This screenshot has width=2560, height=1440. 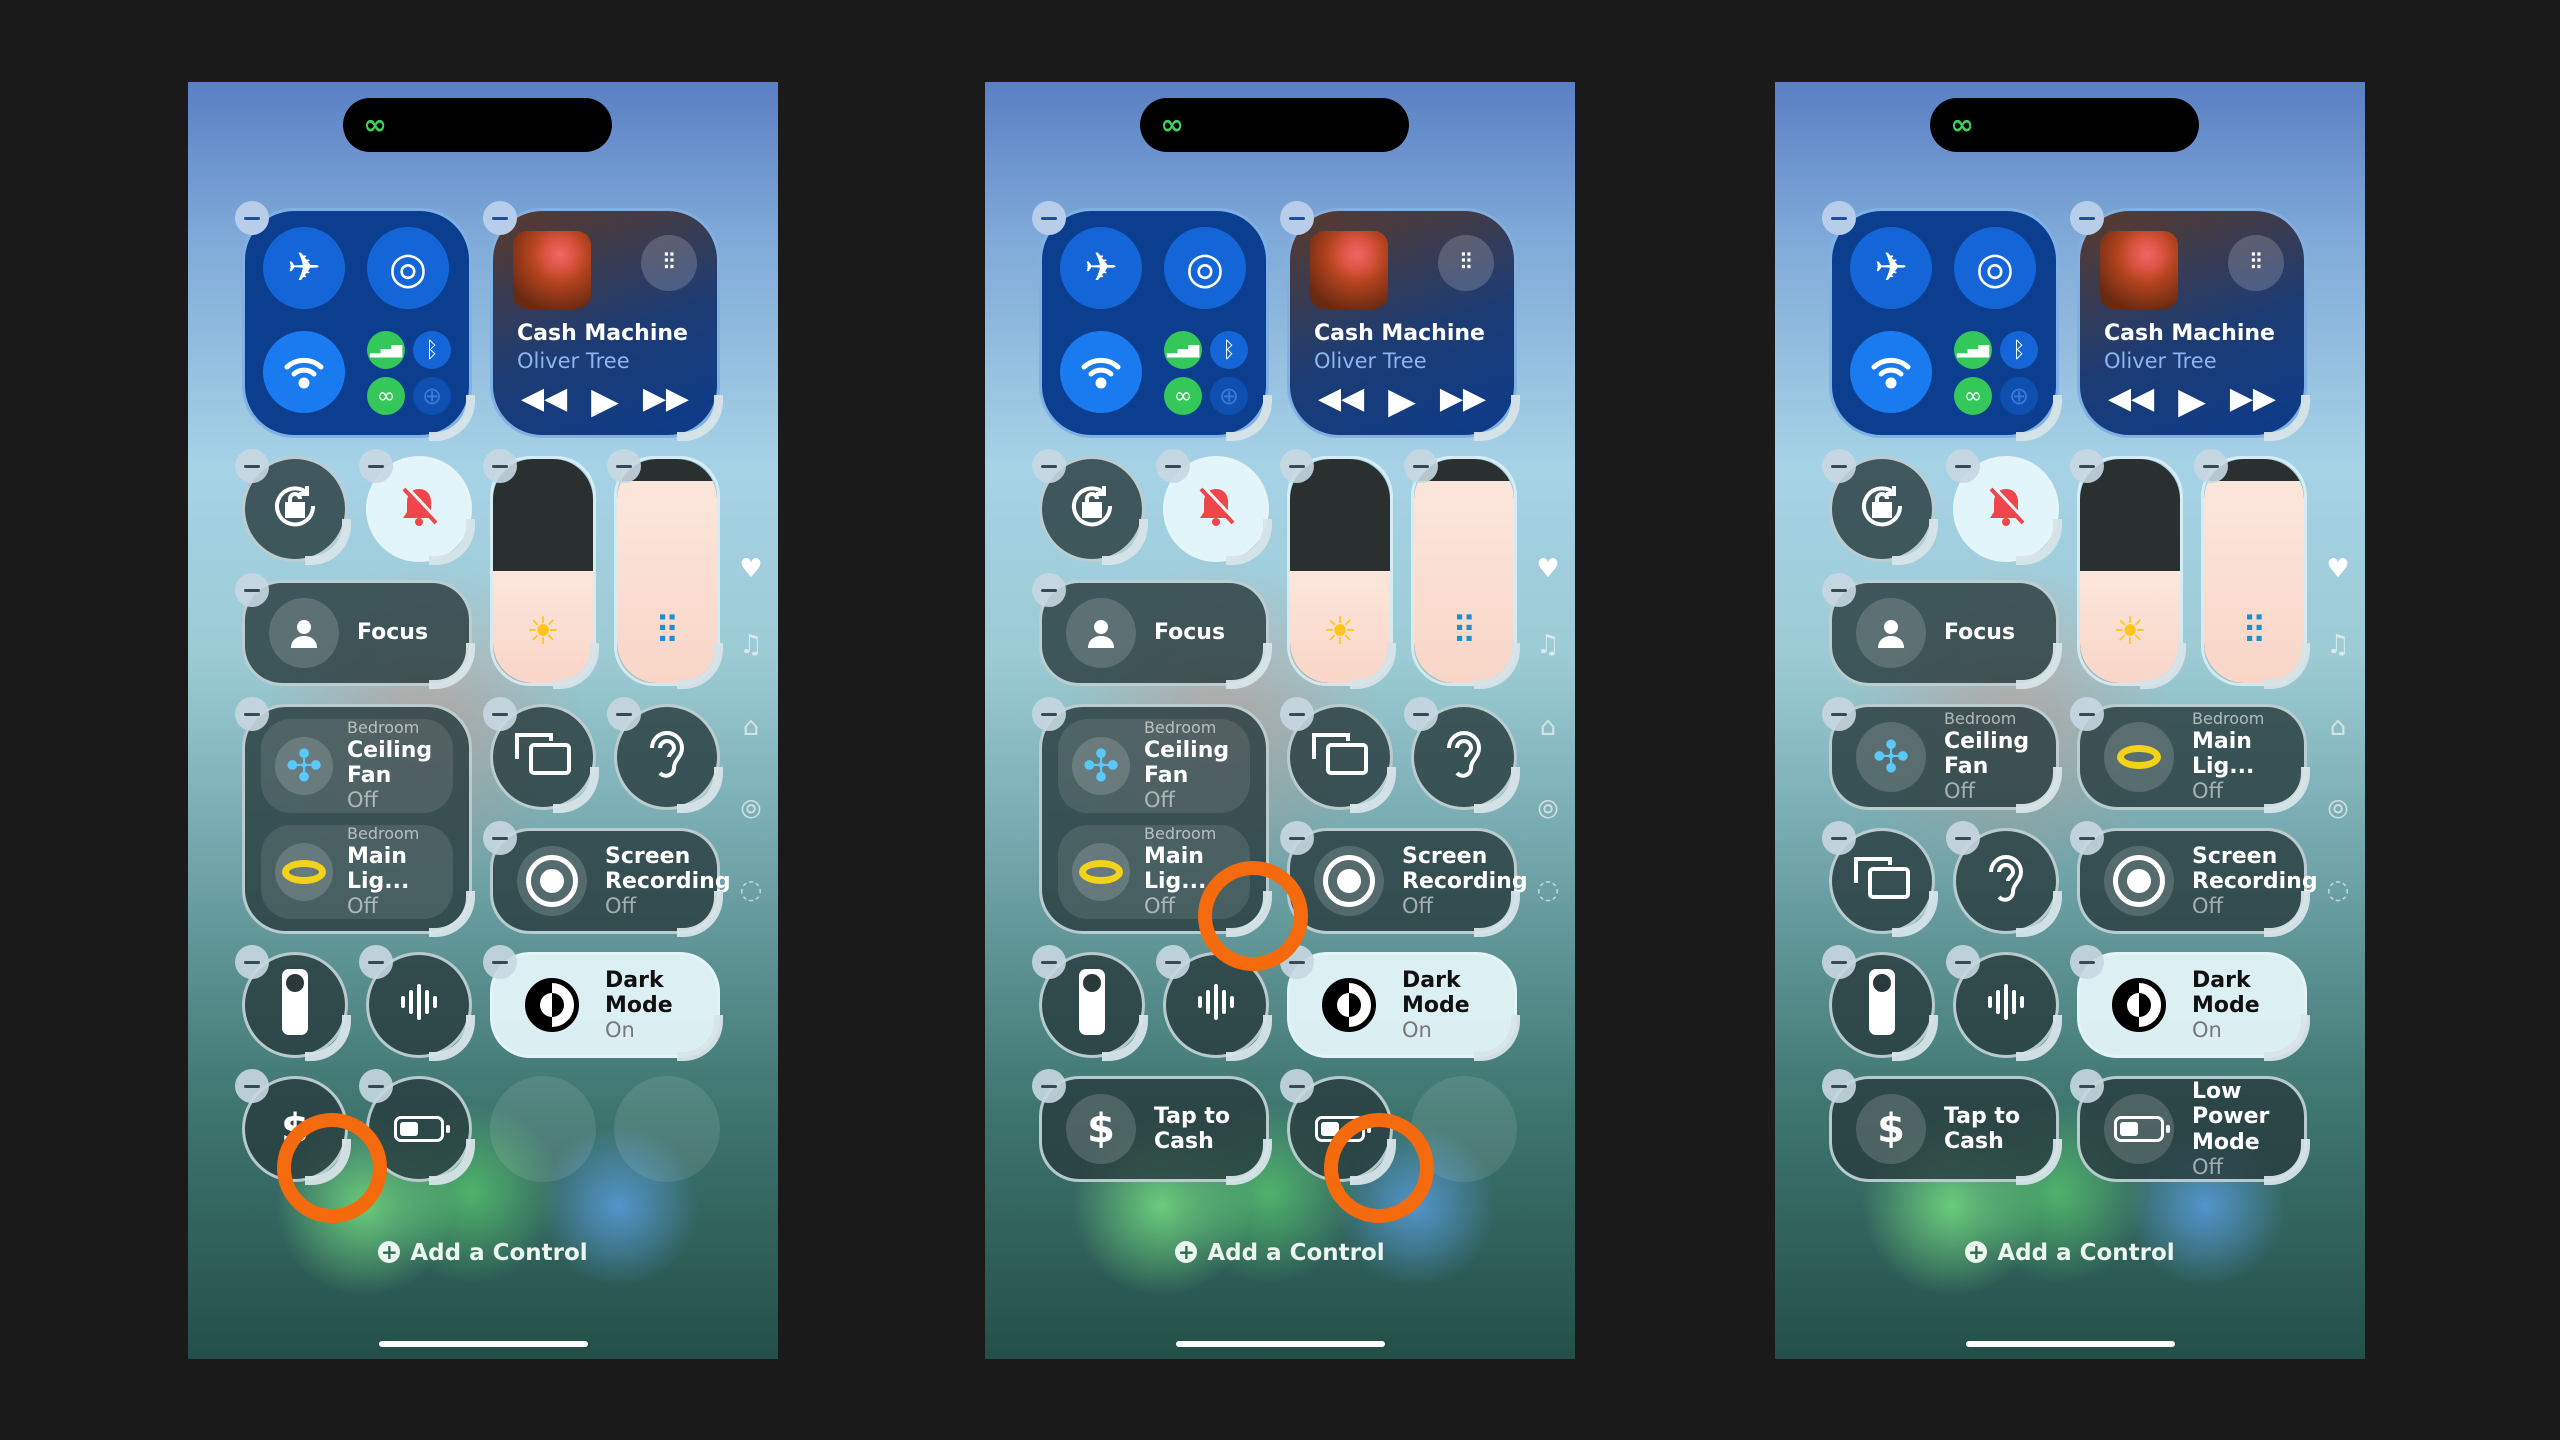 What do you see at coordinates (2004, 1003) in the screenshot?
I see `voice-button` at bounding box center [2004, 1003].